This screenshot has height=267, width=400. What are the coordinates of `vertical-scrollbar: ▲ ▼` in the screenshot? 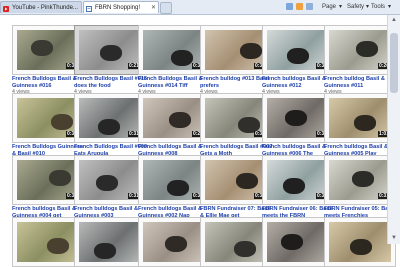 It's located at (393, 129).